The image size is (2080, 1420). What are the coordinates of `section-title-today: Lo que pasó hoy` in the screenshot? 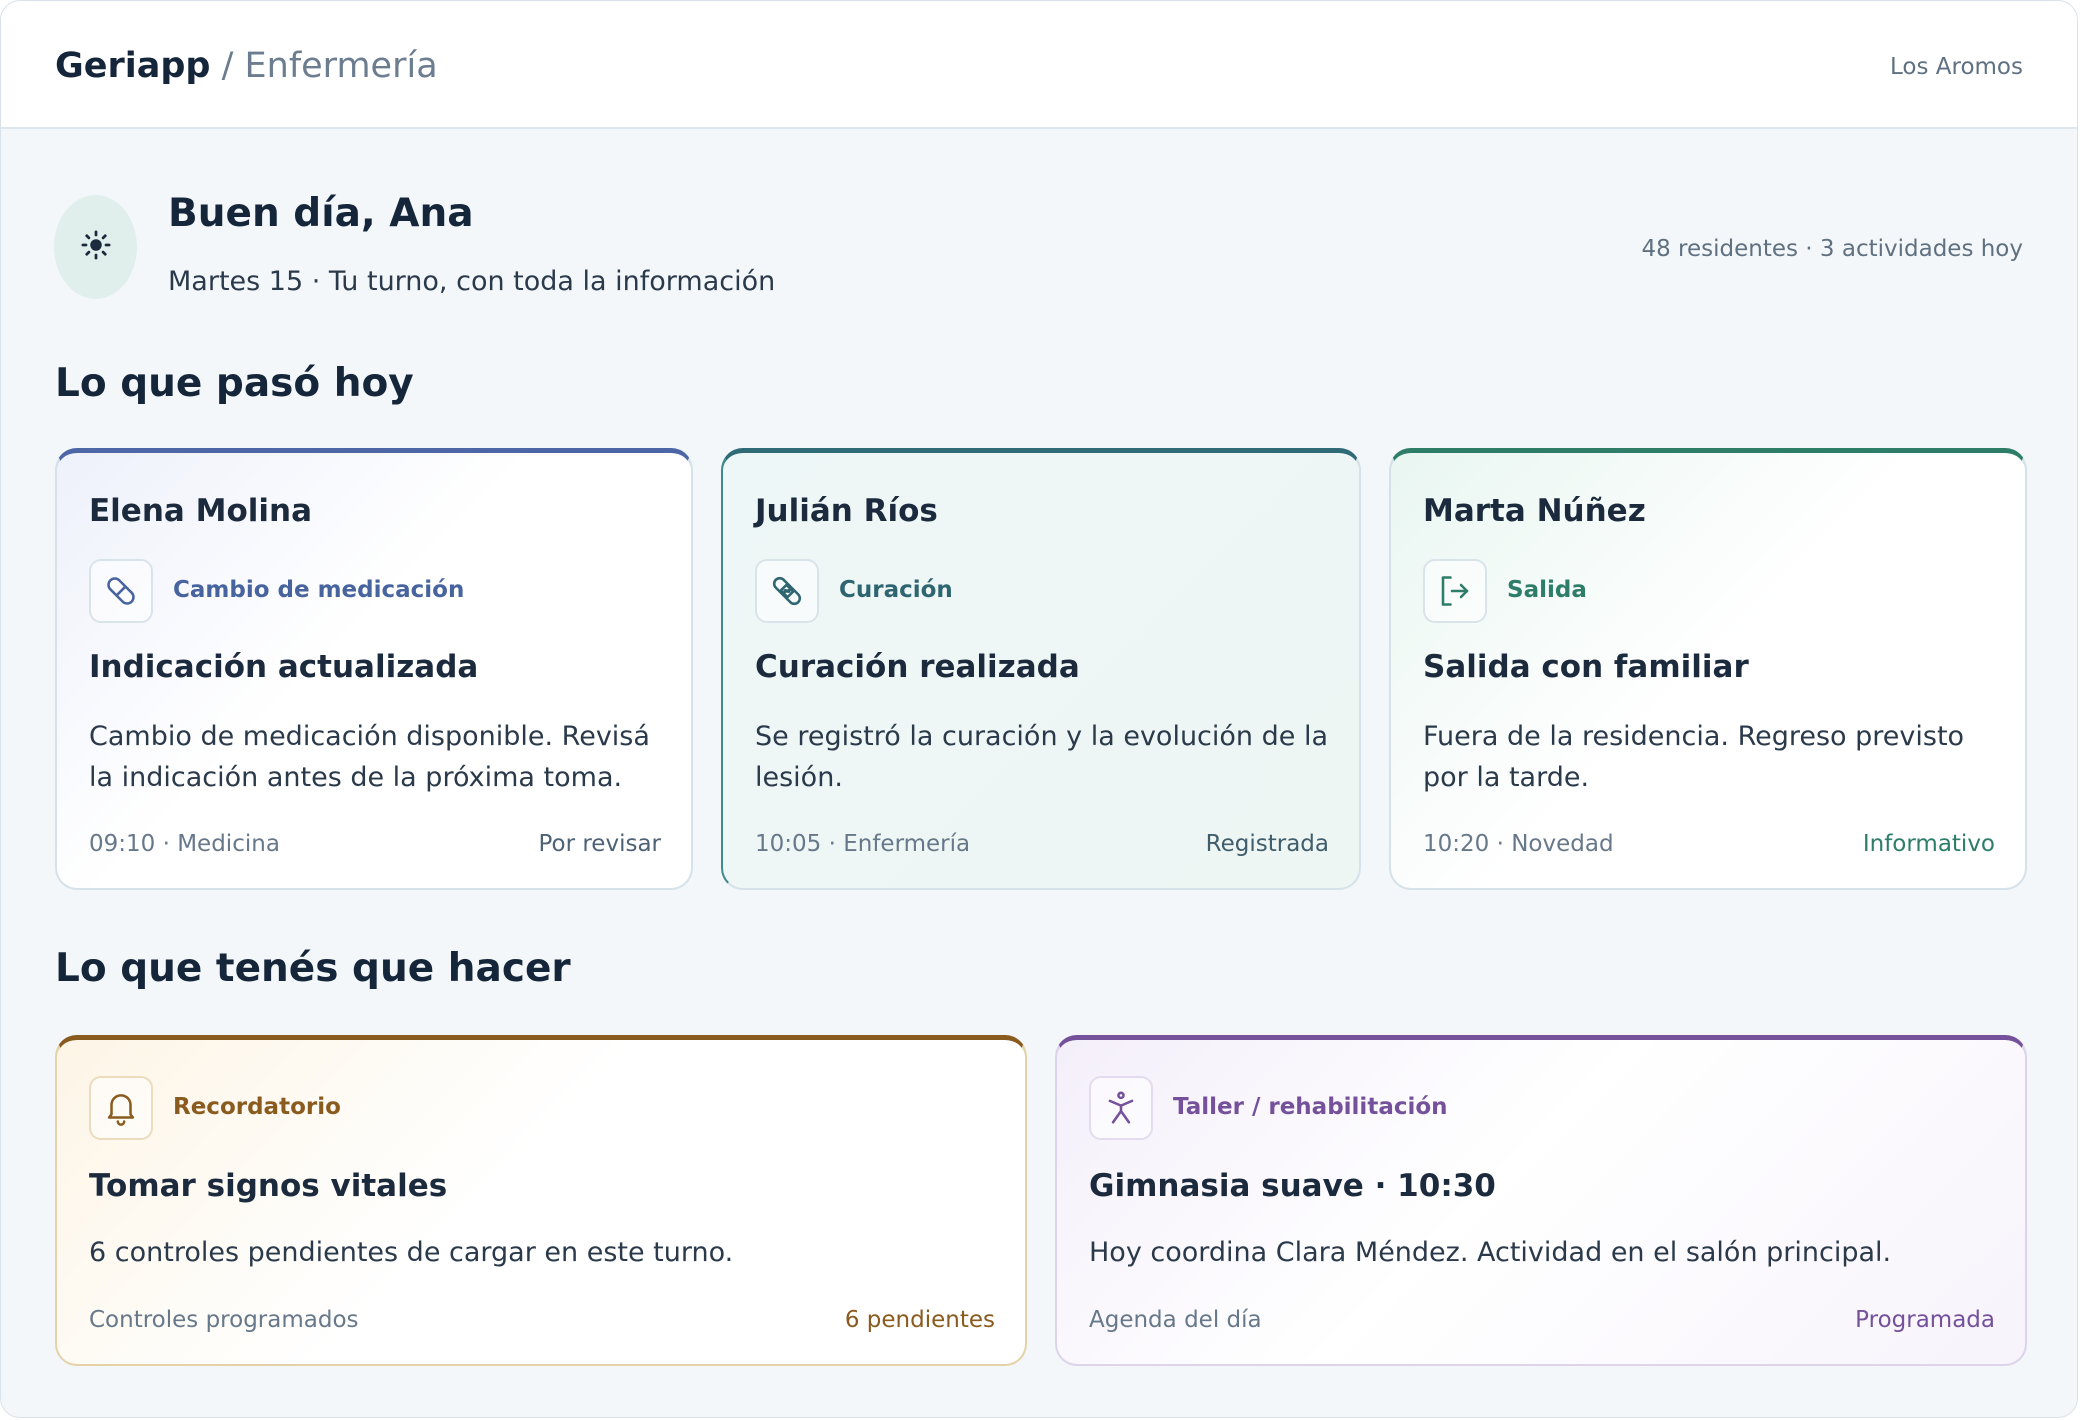 It's located at (234, 383).